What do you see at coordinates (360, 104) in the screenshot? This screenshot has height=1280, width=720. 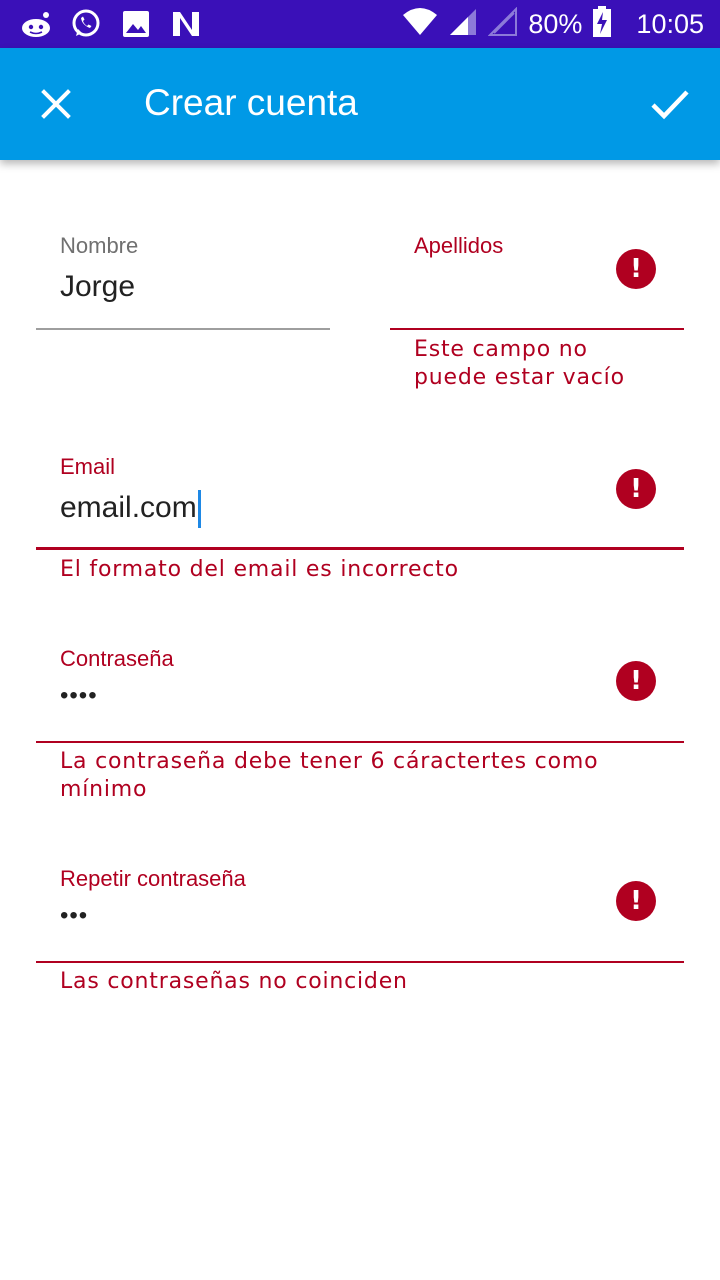 I see `app-bar: Crear cuenta` at bounding box center [360, 104].